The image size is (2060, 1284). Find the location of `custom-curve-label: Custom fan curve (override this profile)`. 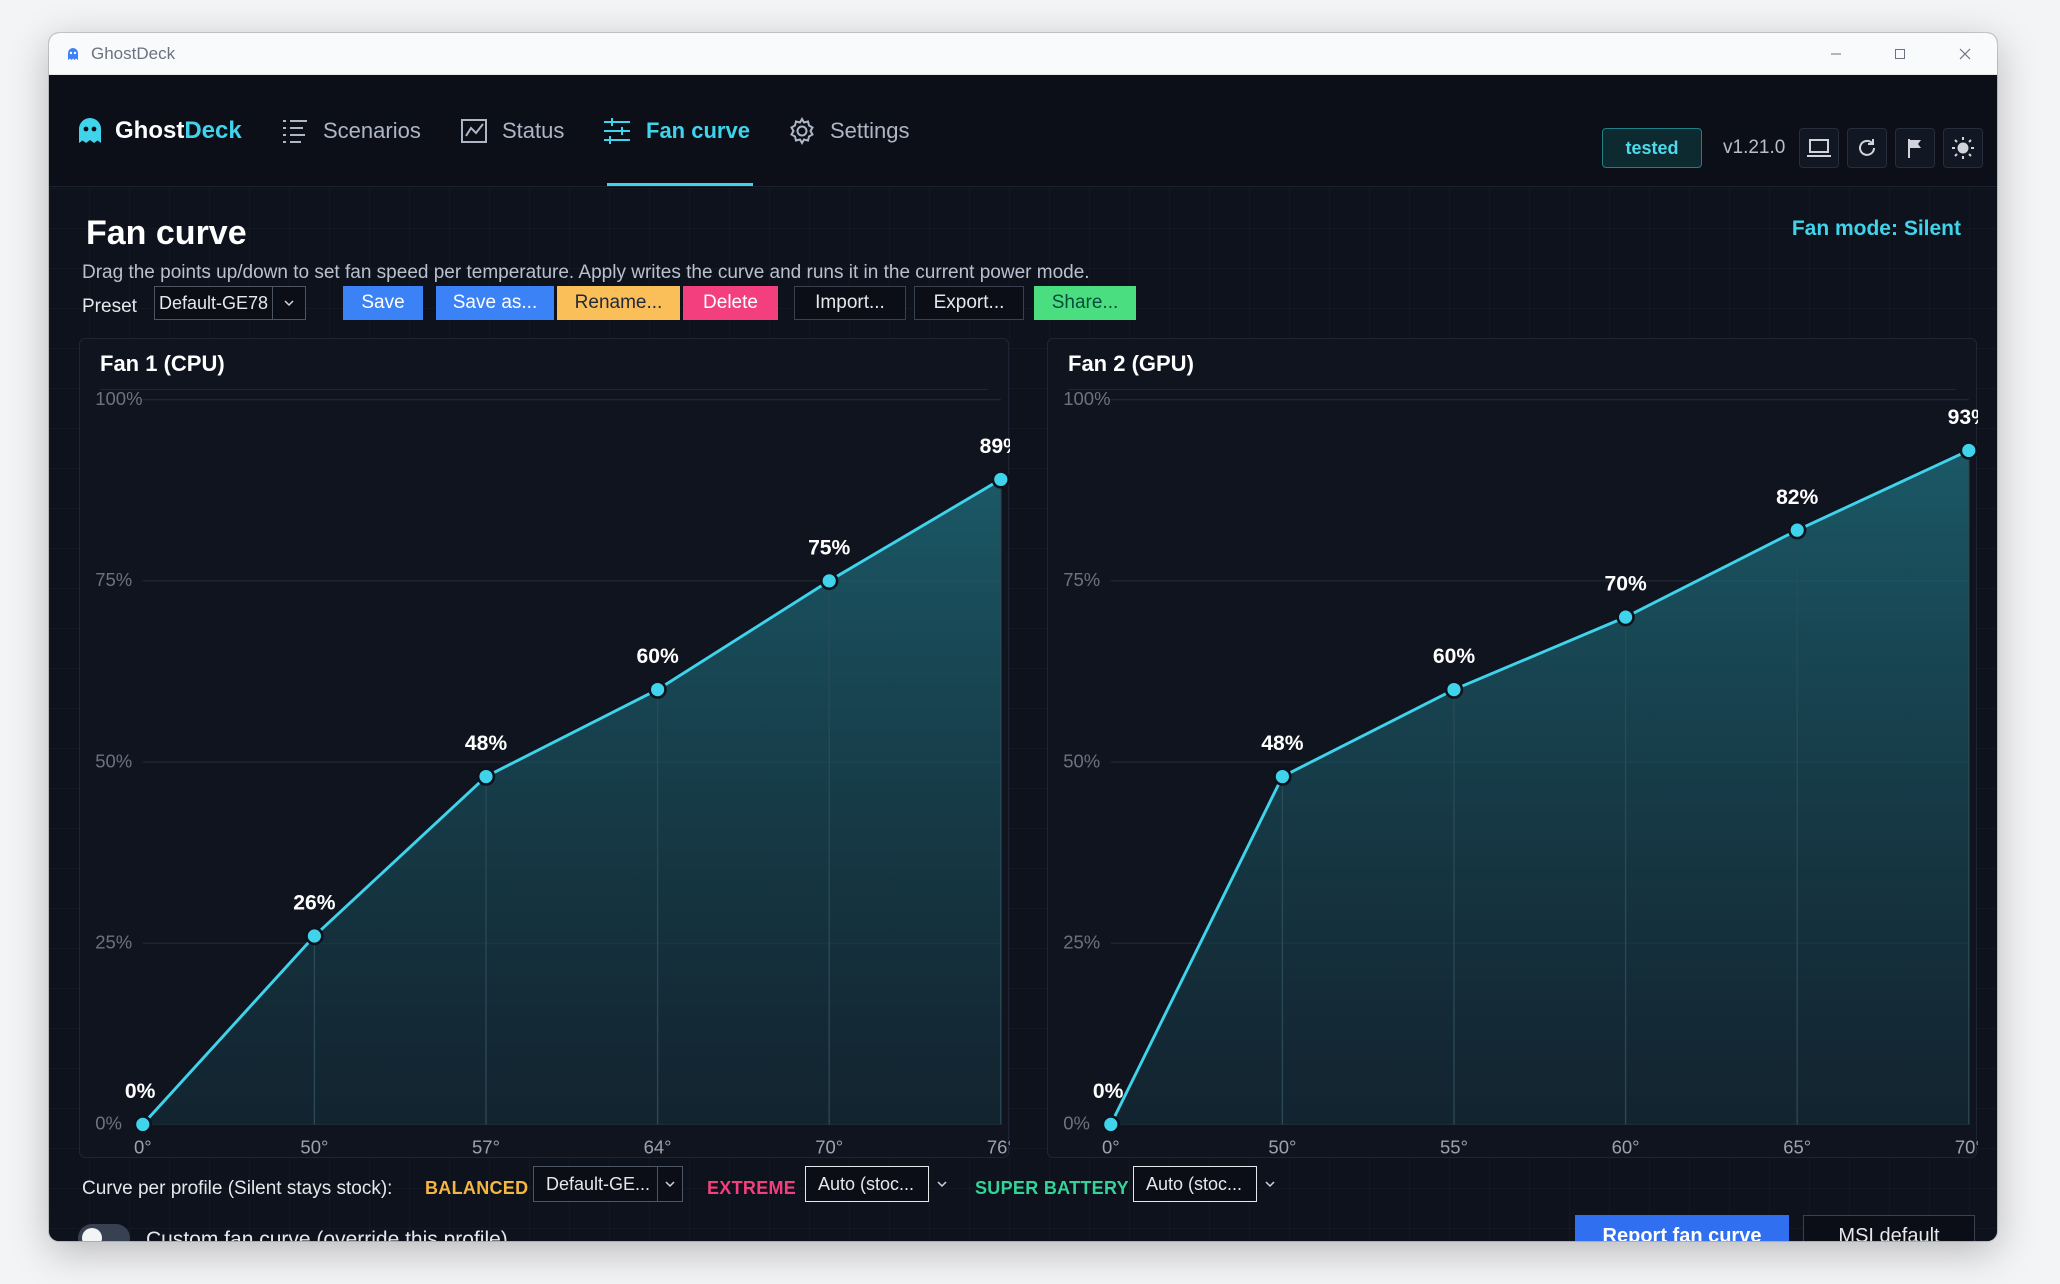

custom-curve-label: Custom fan curve (override this profile) is located at coordinates (327, 1234).